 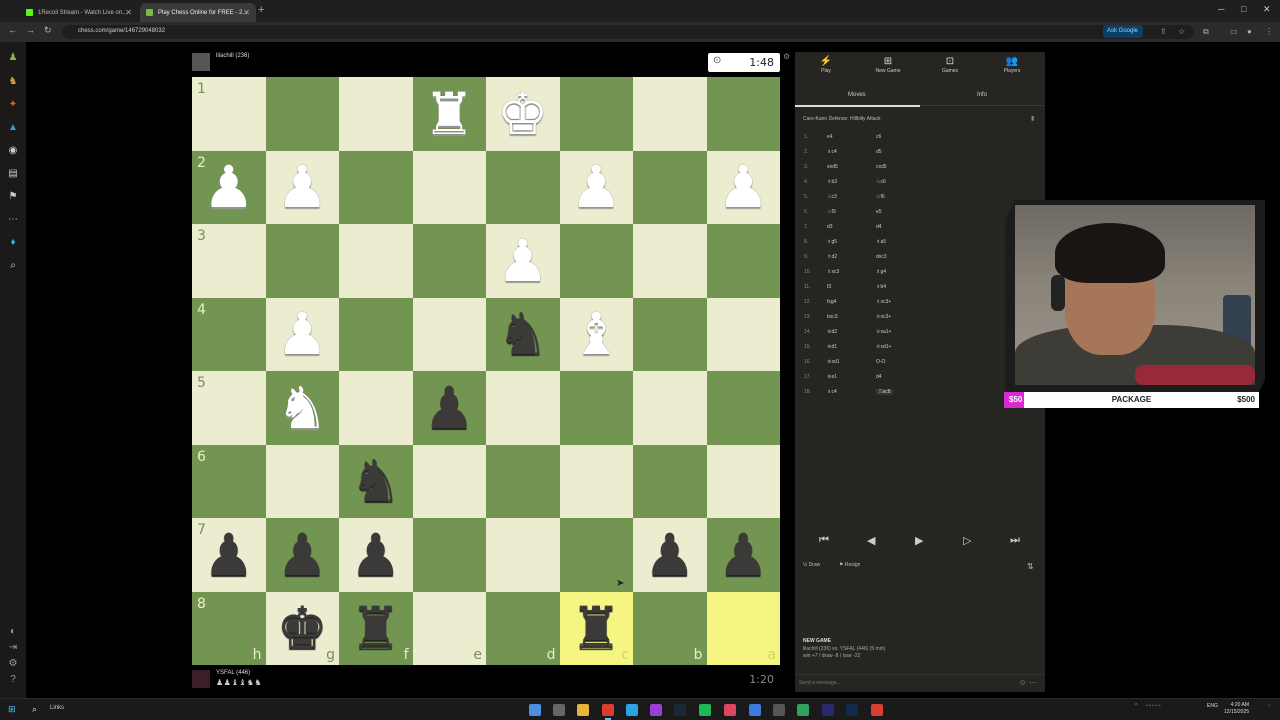 I want to click on taskbar-search-label: Links, so click(x=57, y=708).